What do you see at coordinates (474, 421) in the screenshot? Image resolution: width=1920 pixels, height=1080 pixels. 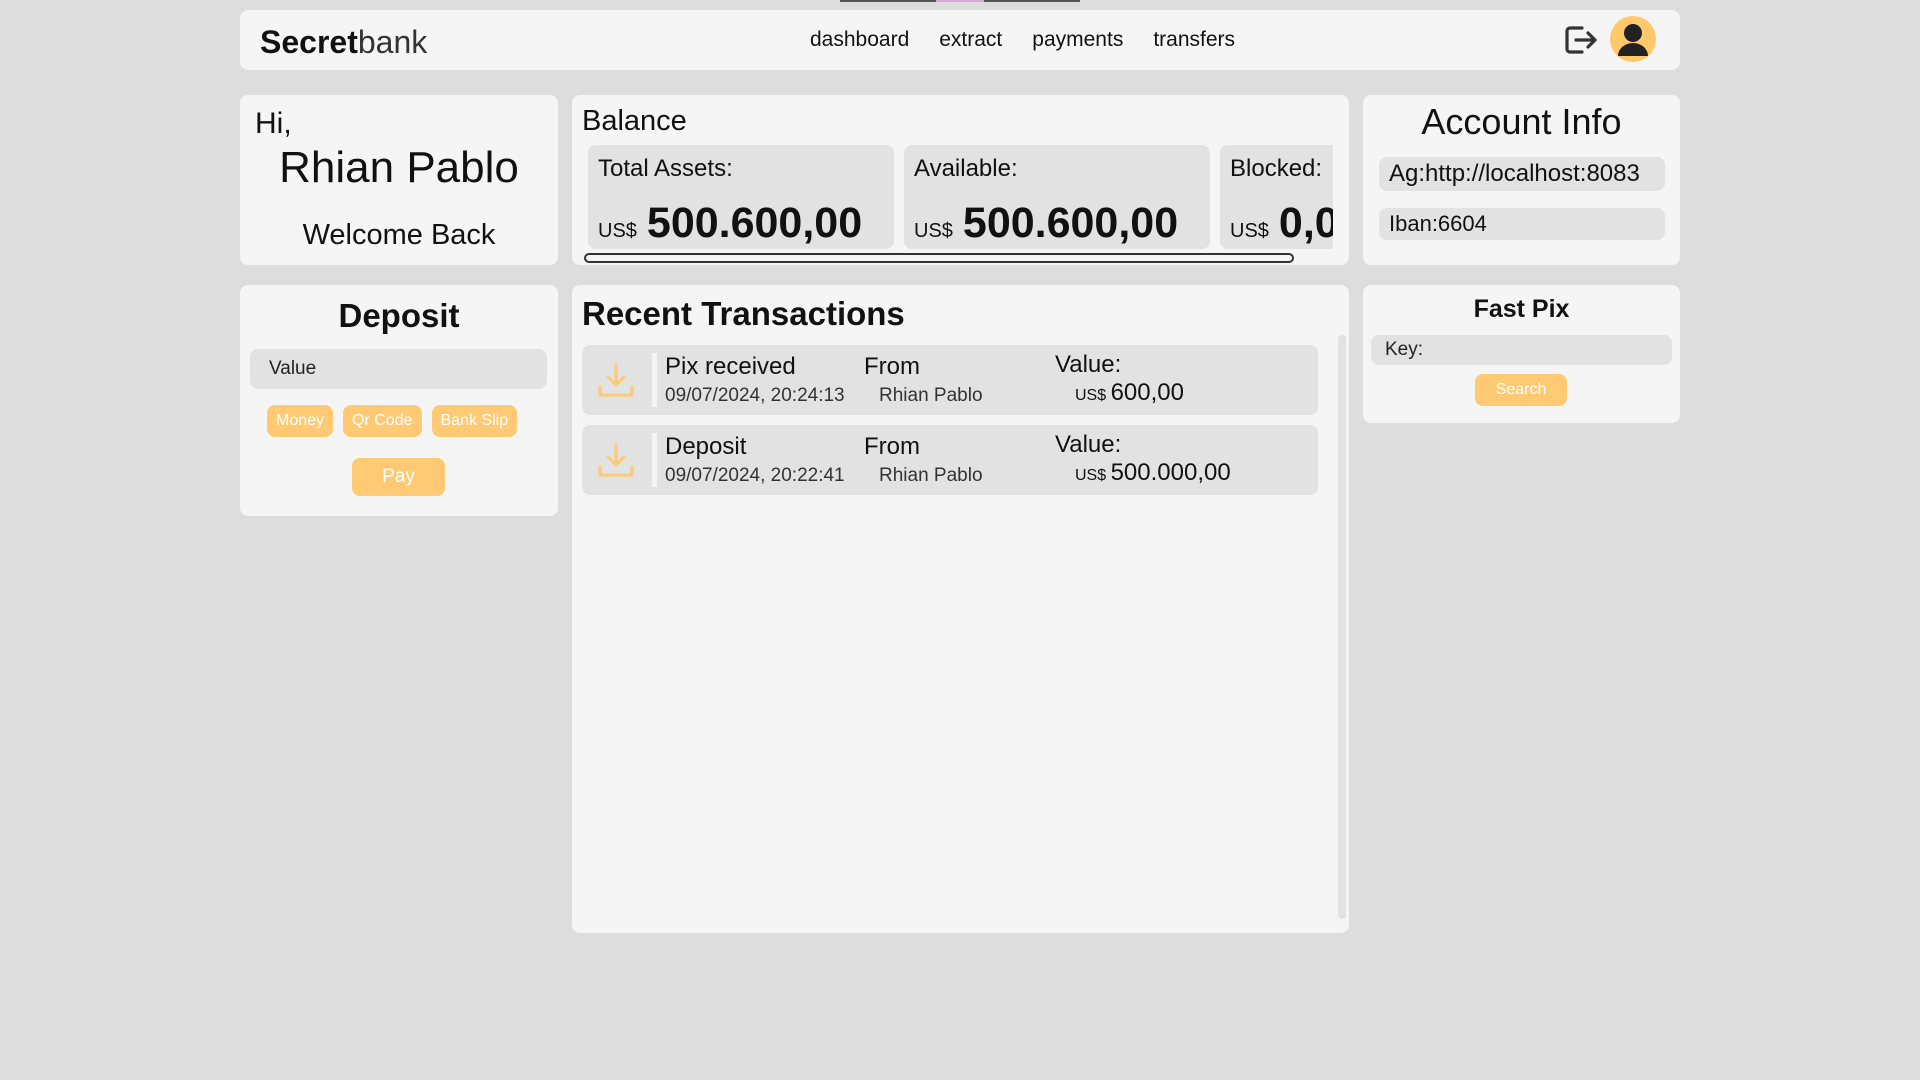 I see `bank-slip-button: Bank Slip` at bounding box center [474, 421].